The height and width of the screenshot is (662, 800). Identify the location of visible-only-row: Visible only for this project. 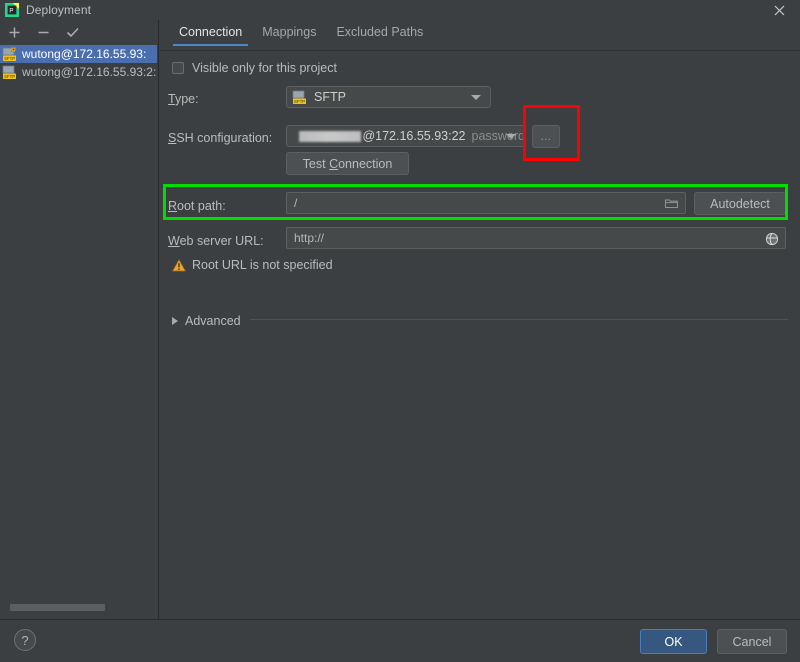
(254, 68).